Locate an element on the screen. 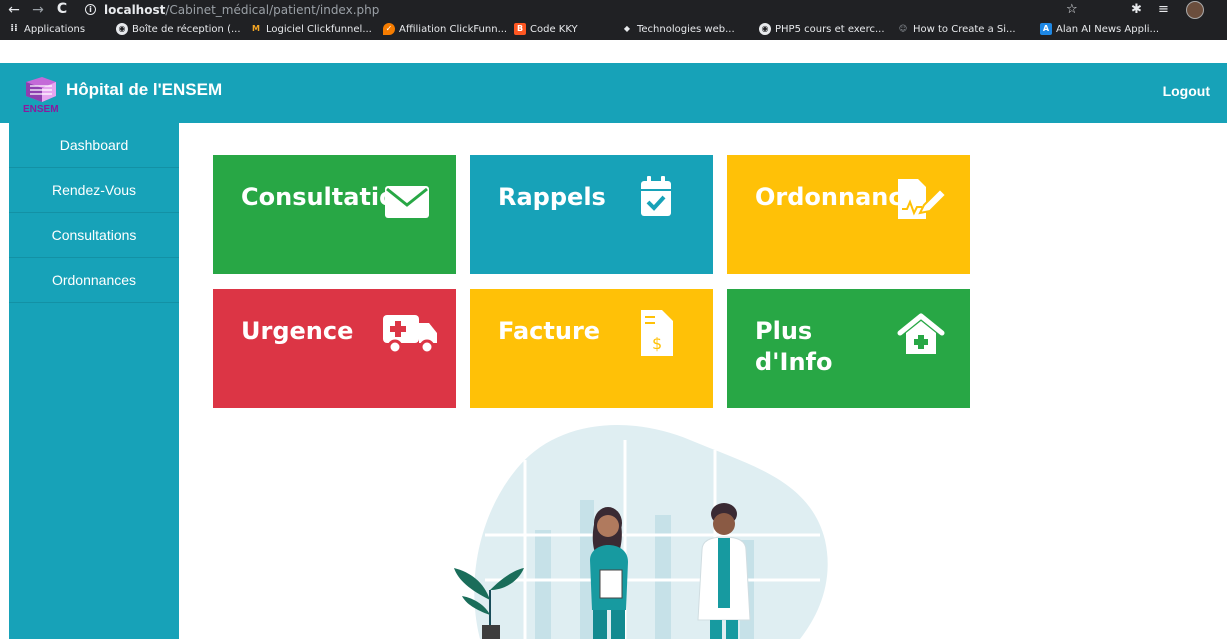 This screenshot has width=1227, height=644. person-icon: ☺ is located at coordinates (903, 28).